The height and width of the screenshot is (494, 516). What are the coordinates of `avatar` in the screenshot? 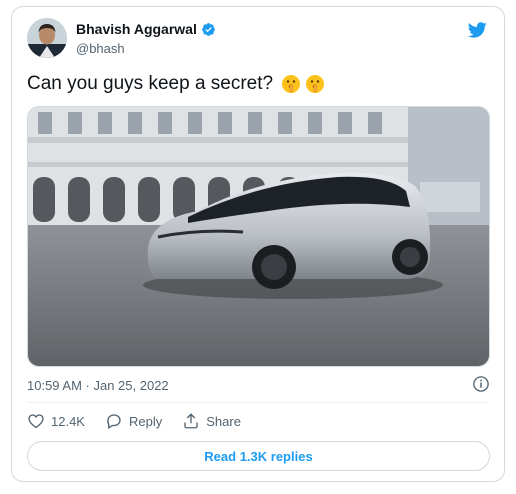 It's located at (47, 38).